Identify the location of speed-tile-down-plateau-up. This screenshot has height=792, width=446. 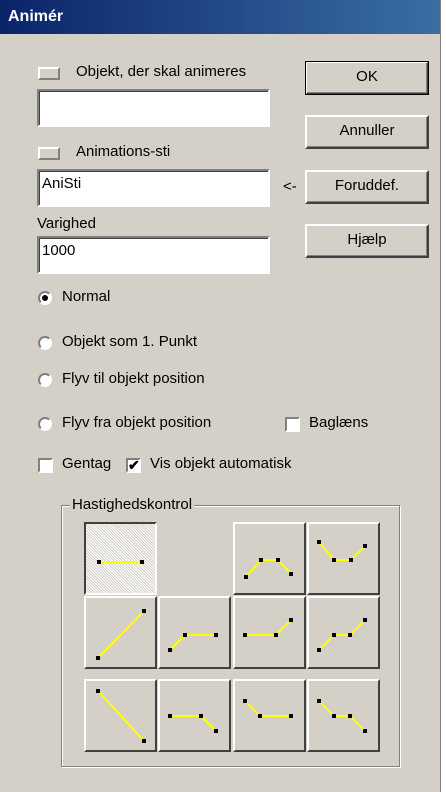
(343, 558).